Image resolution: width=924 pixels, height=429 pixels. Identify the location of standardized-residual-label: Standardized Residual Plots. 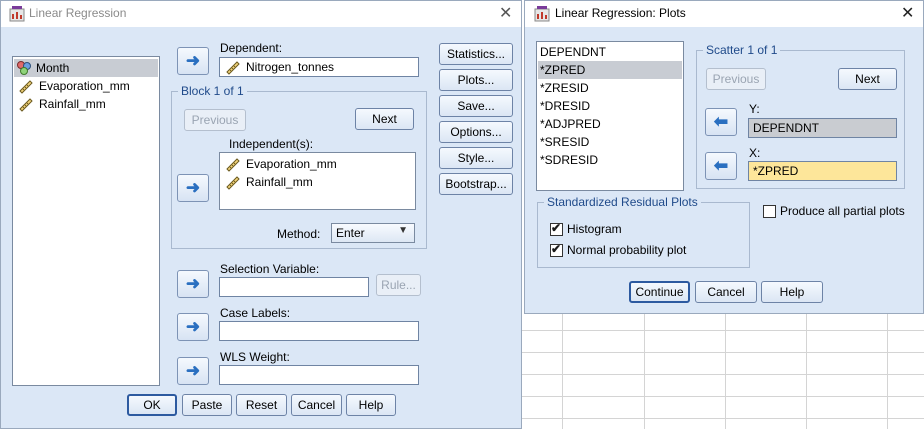
(622, 202).